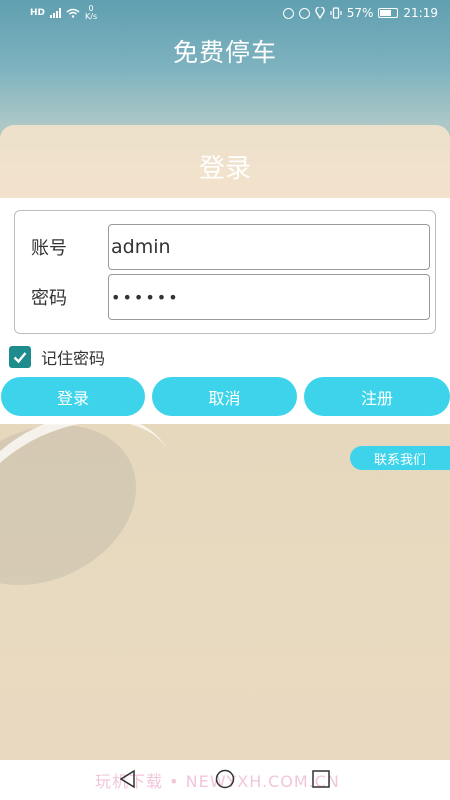 The height and width of the screenshot is (800, 450). I want to click on account-row: 账号, so click(225, 247).